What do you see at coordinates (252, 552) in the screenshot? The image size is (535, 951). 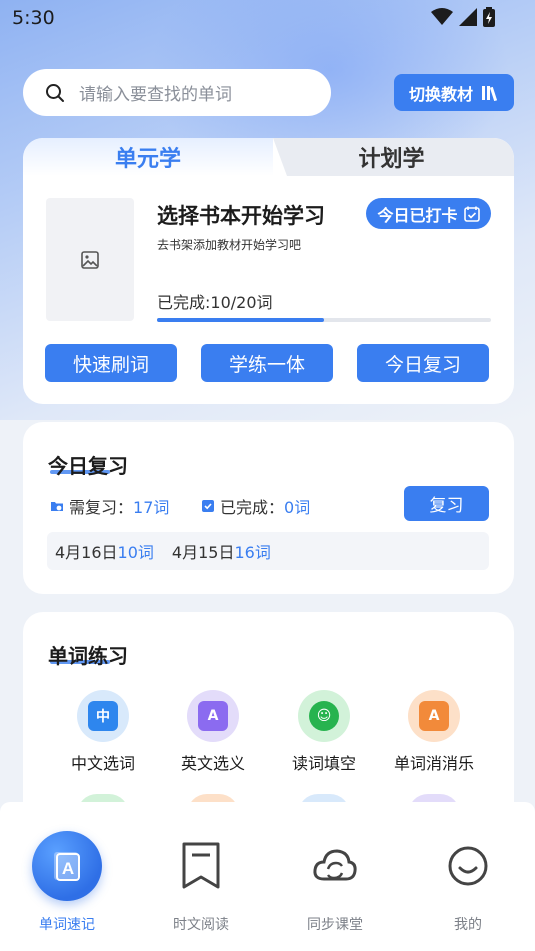 I see `history-value: 16词` at bounding box center [252, 552].